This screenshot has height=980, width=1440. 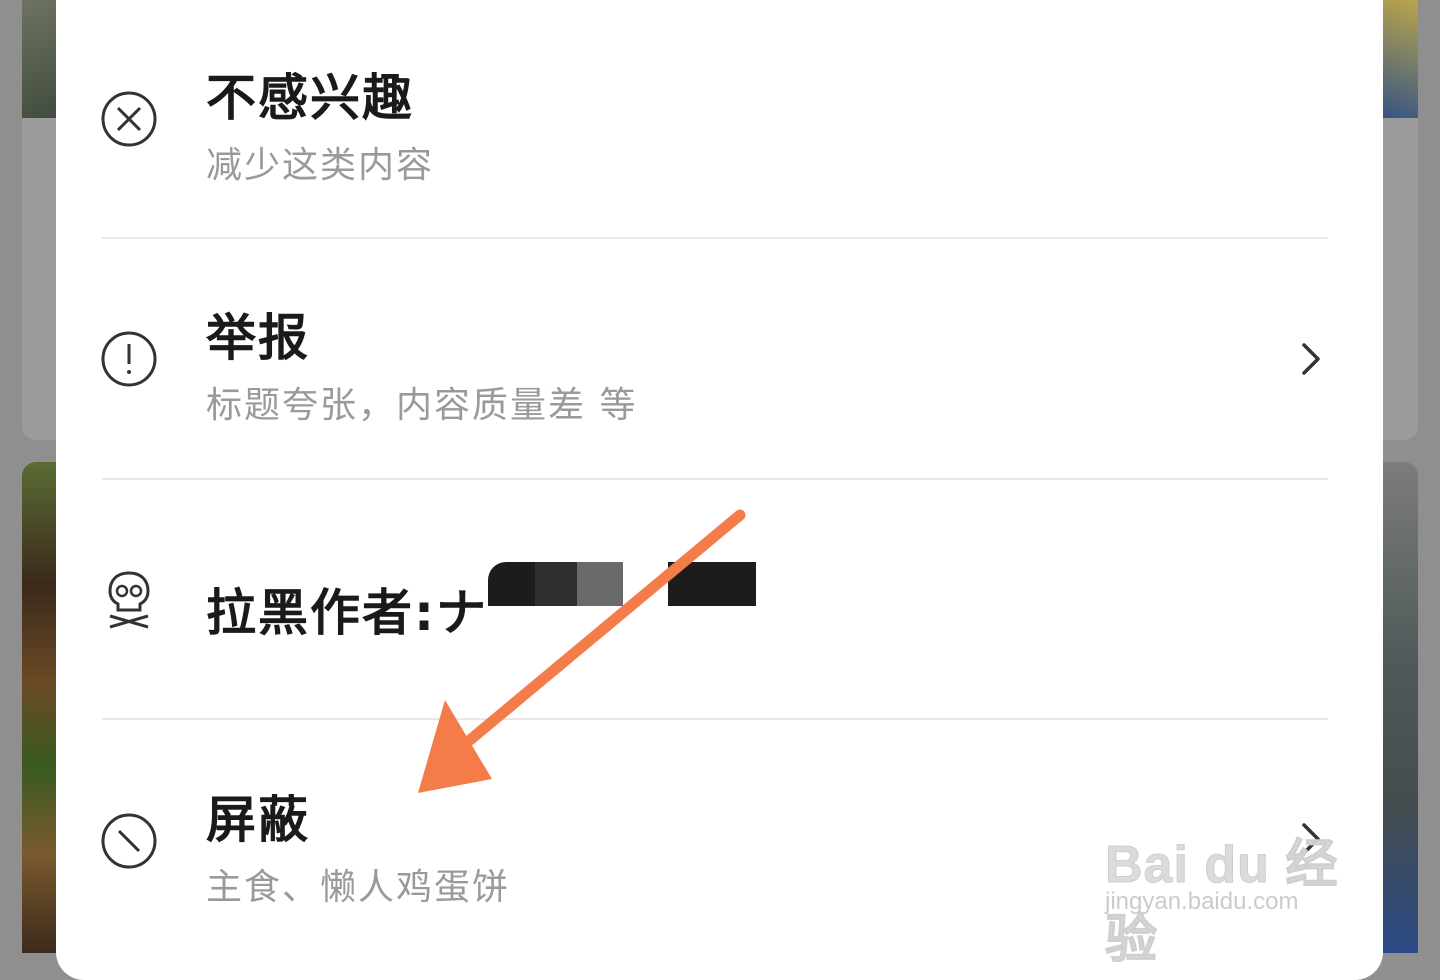 I want to click on baidu-watermark: Bai du 经验 jingyan.baidu.com, so click(x=1235, y=885).